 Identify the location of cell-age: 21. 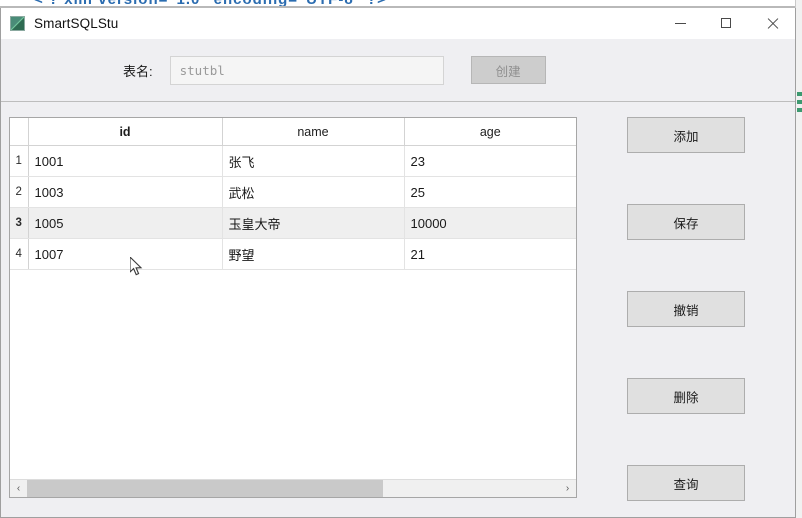
(490, 254).